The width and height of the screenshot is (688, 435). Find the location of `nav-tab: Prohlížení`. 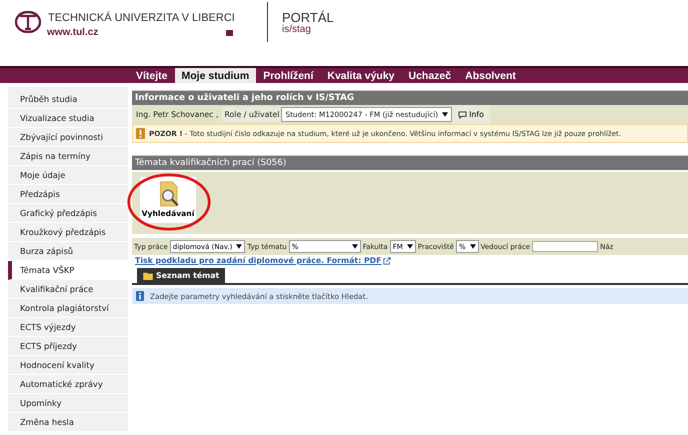

nav-tab: Prohlížení is located at coordinates (288, 75).